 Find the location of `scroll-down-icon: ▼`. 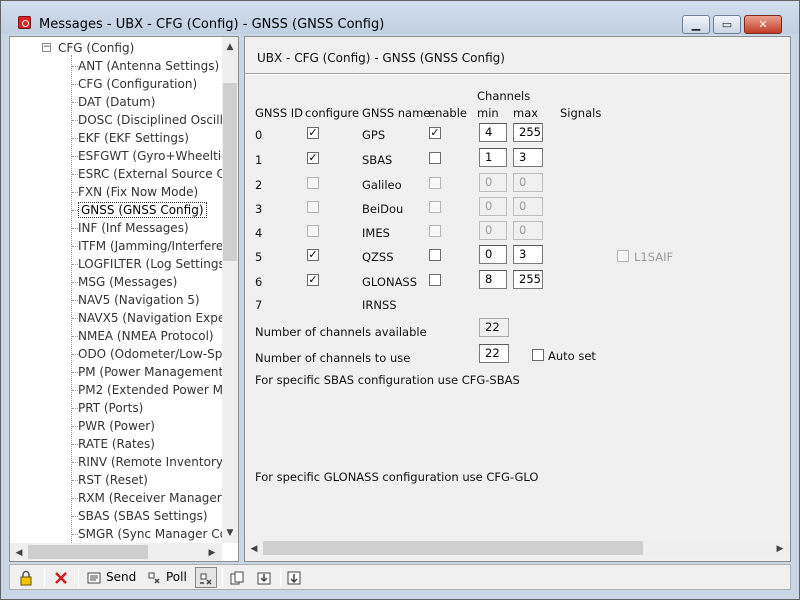

scroll-down-icon: ▼ is located at coordinates (230, 533).